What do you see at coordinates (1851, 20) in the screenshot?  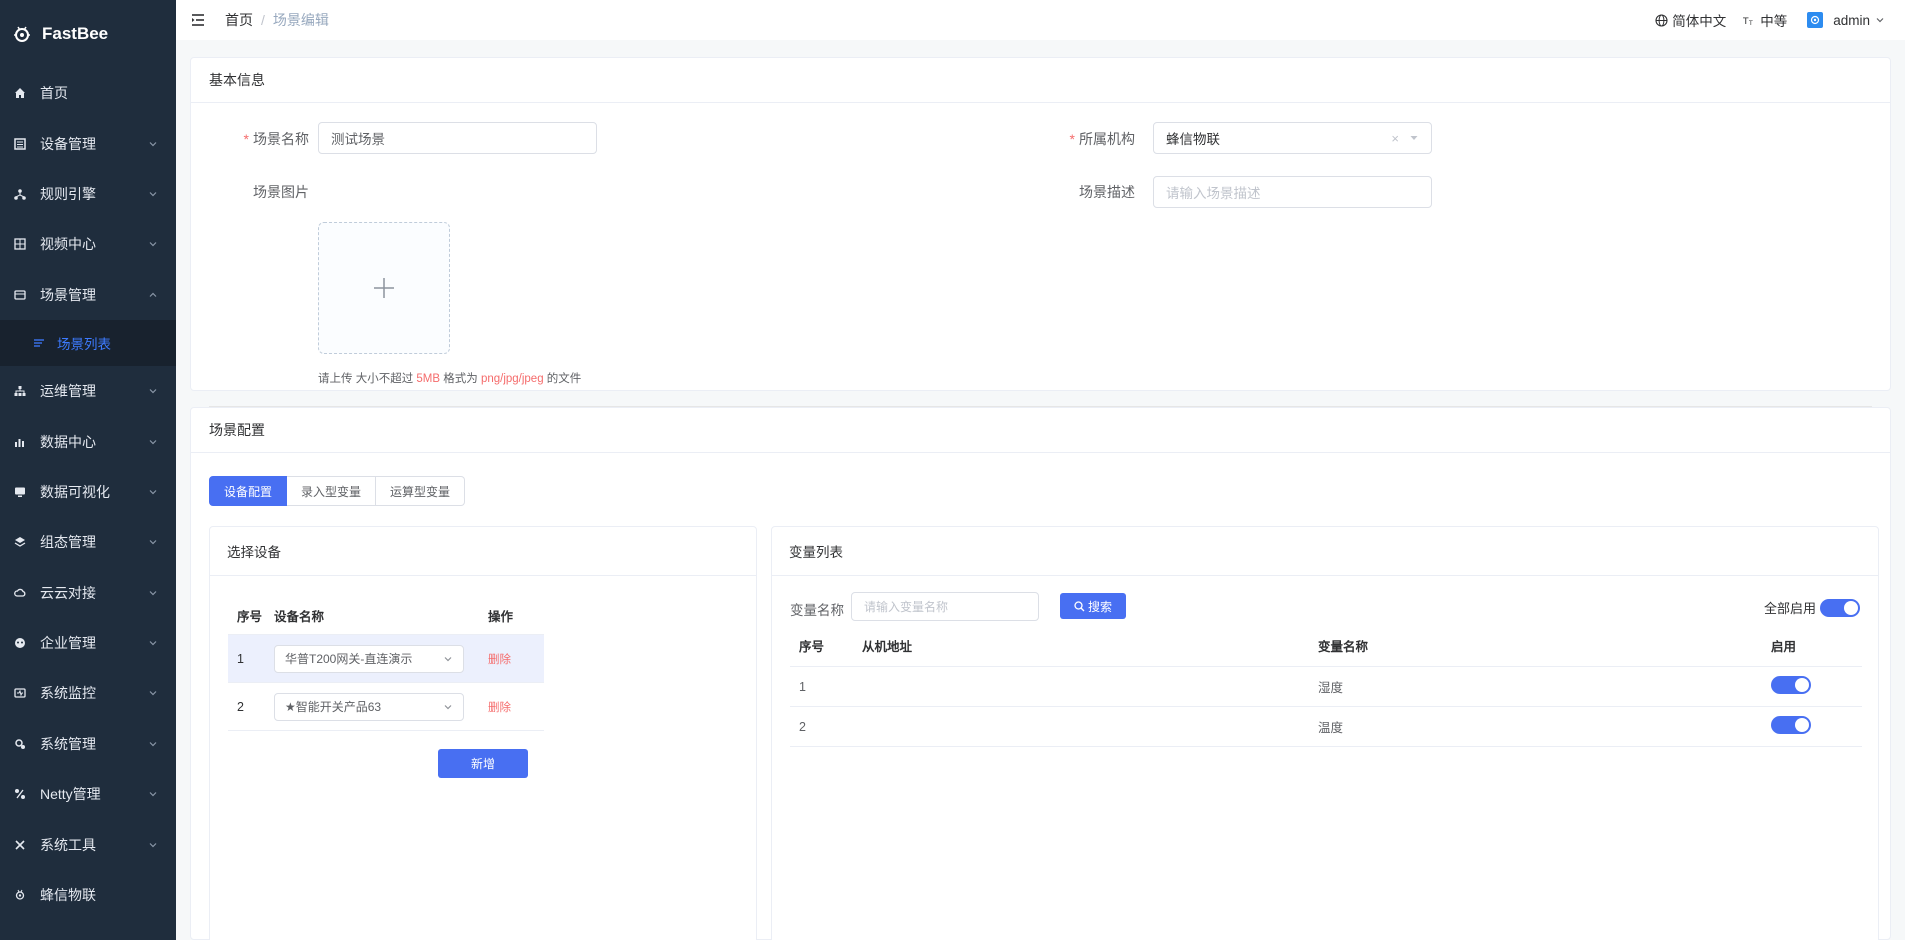 I see `user-name: admin` at bounding box center [1851, 20].